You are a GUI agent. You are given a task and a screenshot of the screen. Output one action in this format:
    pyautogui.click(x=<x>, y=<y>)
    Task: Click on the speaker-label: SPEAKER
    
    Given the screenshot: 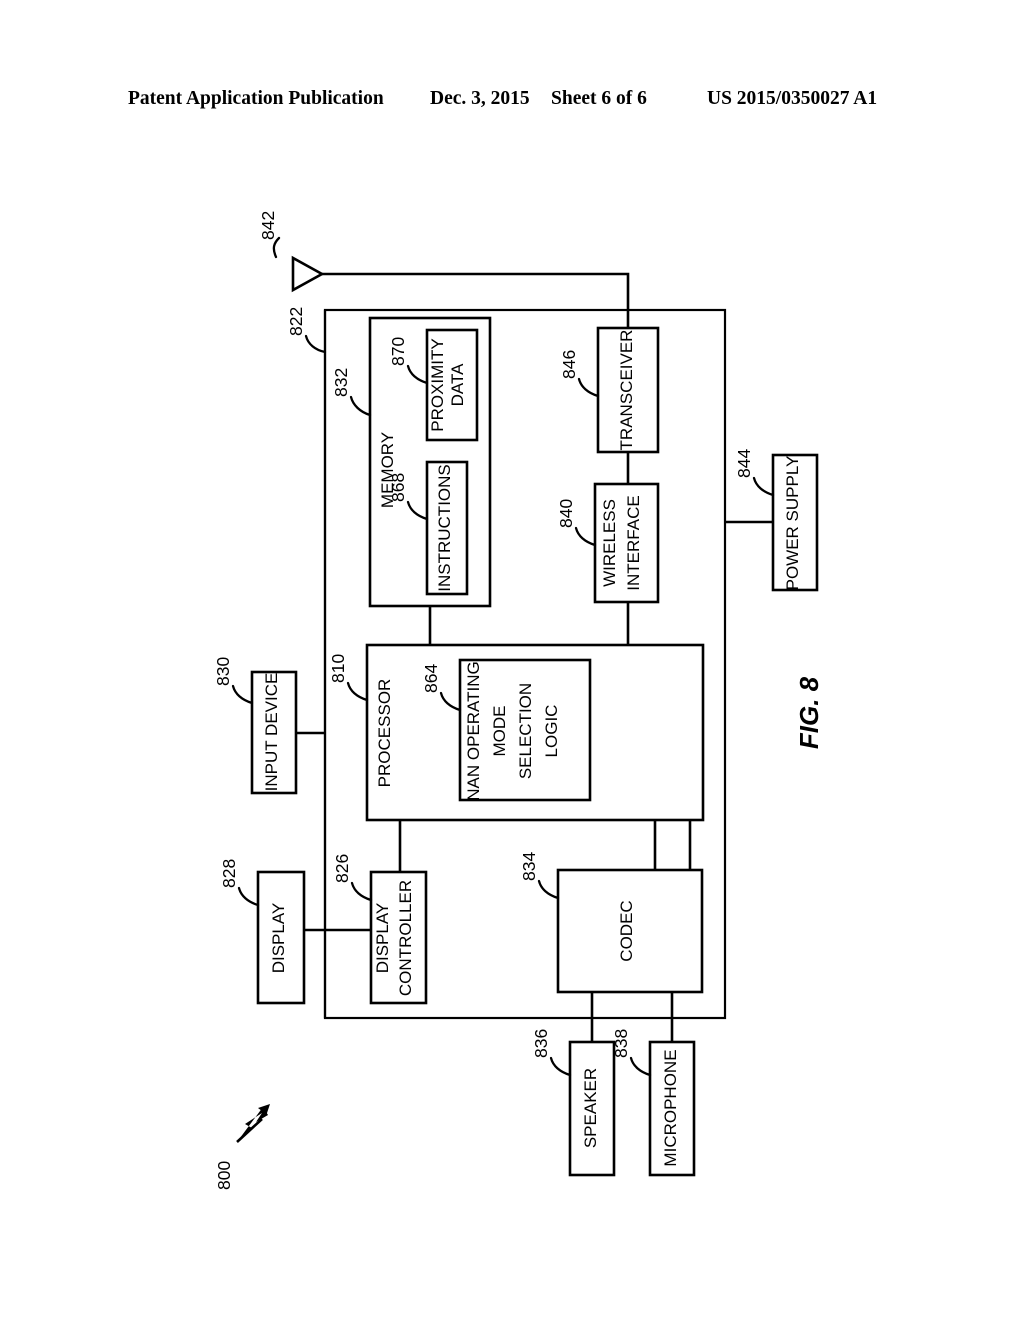 What is the action you would take?
    pyautogui.click(x=590, y=1108)
    